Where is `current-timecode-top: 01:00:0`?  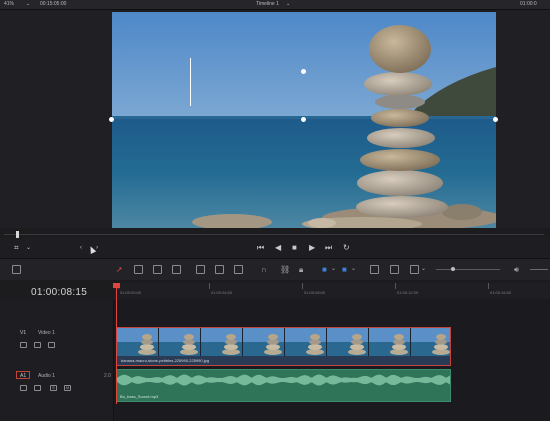 current-timecode-top: 01:00:0 is located at coordinates (528, 4).